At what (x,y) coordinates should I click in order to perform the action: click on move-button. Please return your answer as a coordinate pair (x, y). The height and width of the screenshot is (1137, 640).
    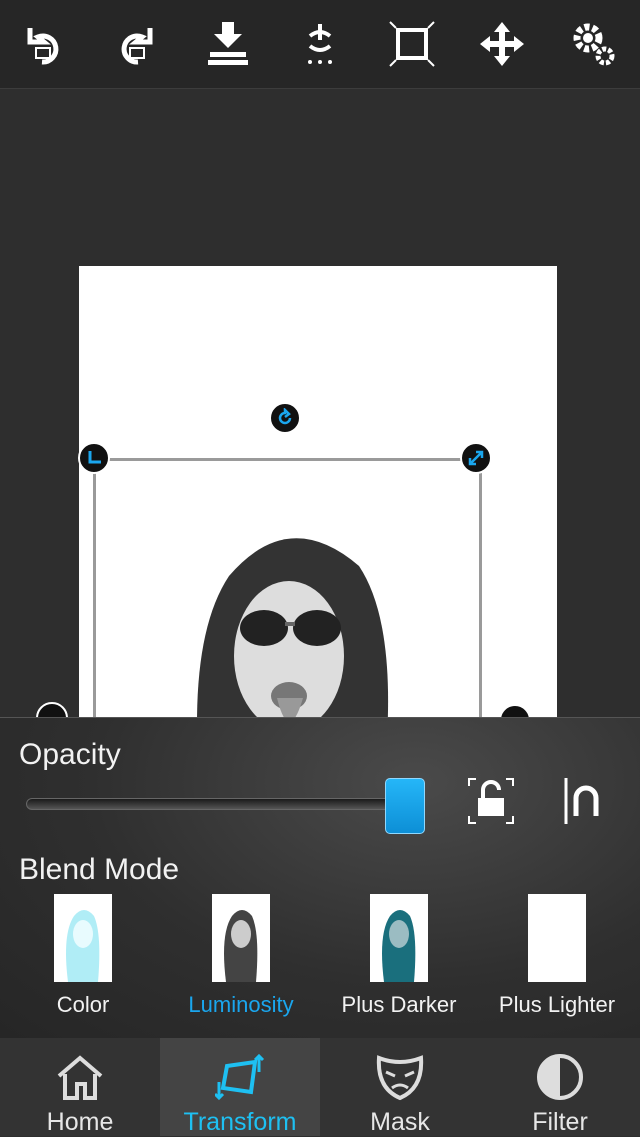
    Looking at the image, I should click on (502, 44).